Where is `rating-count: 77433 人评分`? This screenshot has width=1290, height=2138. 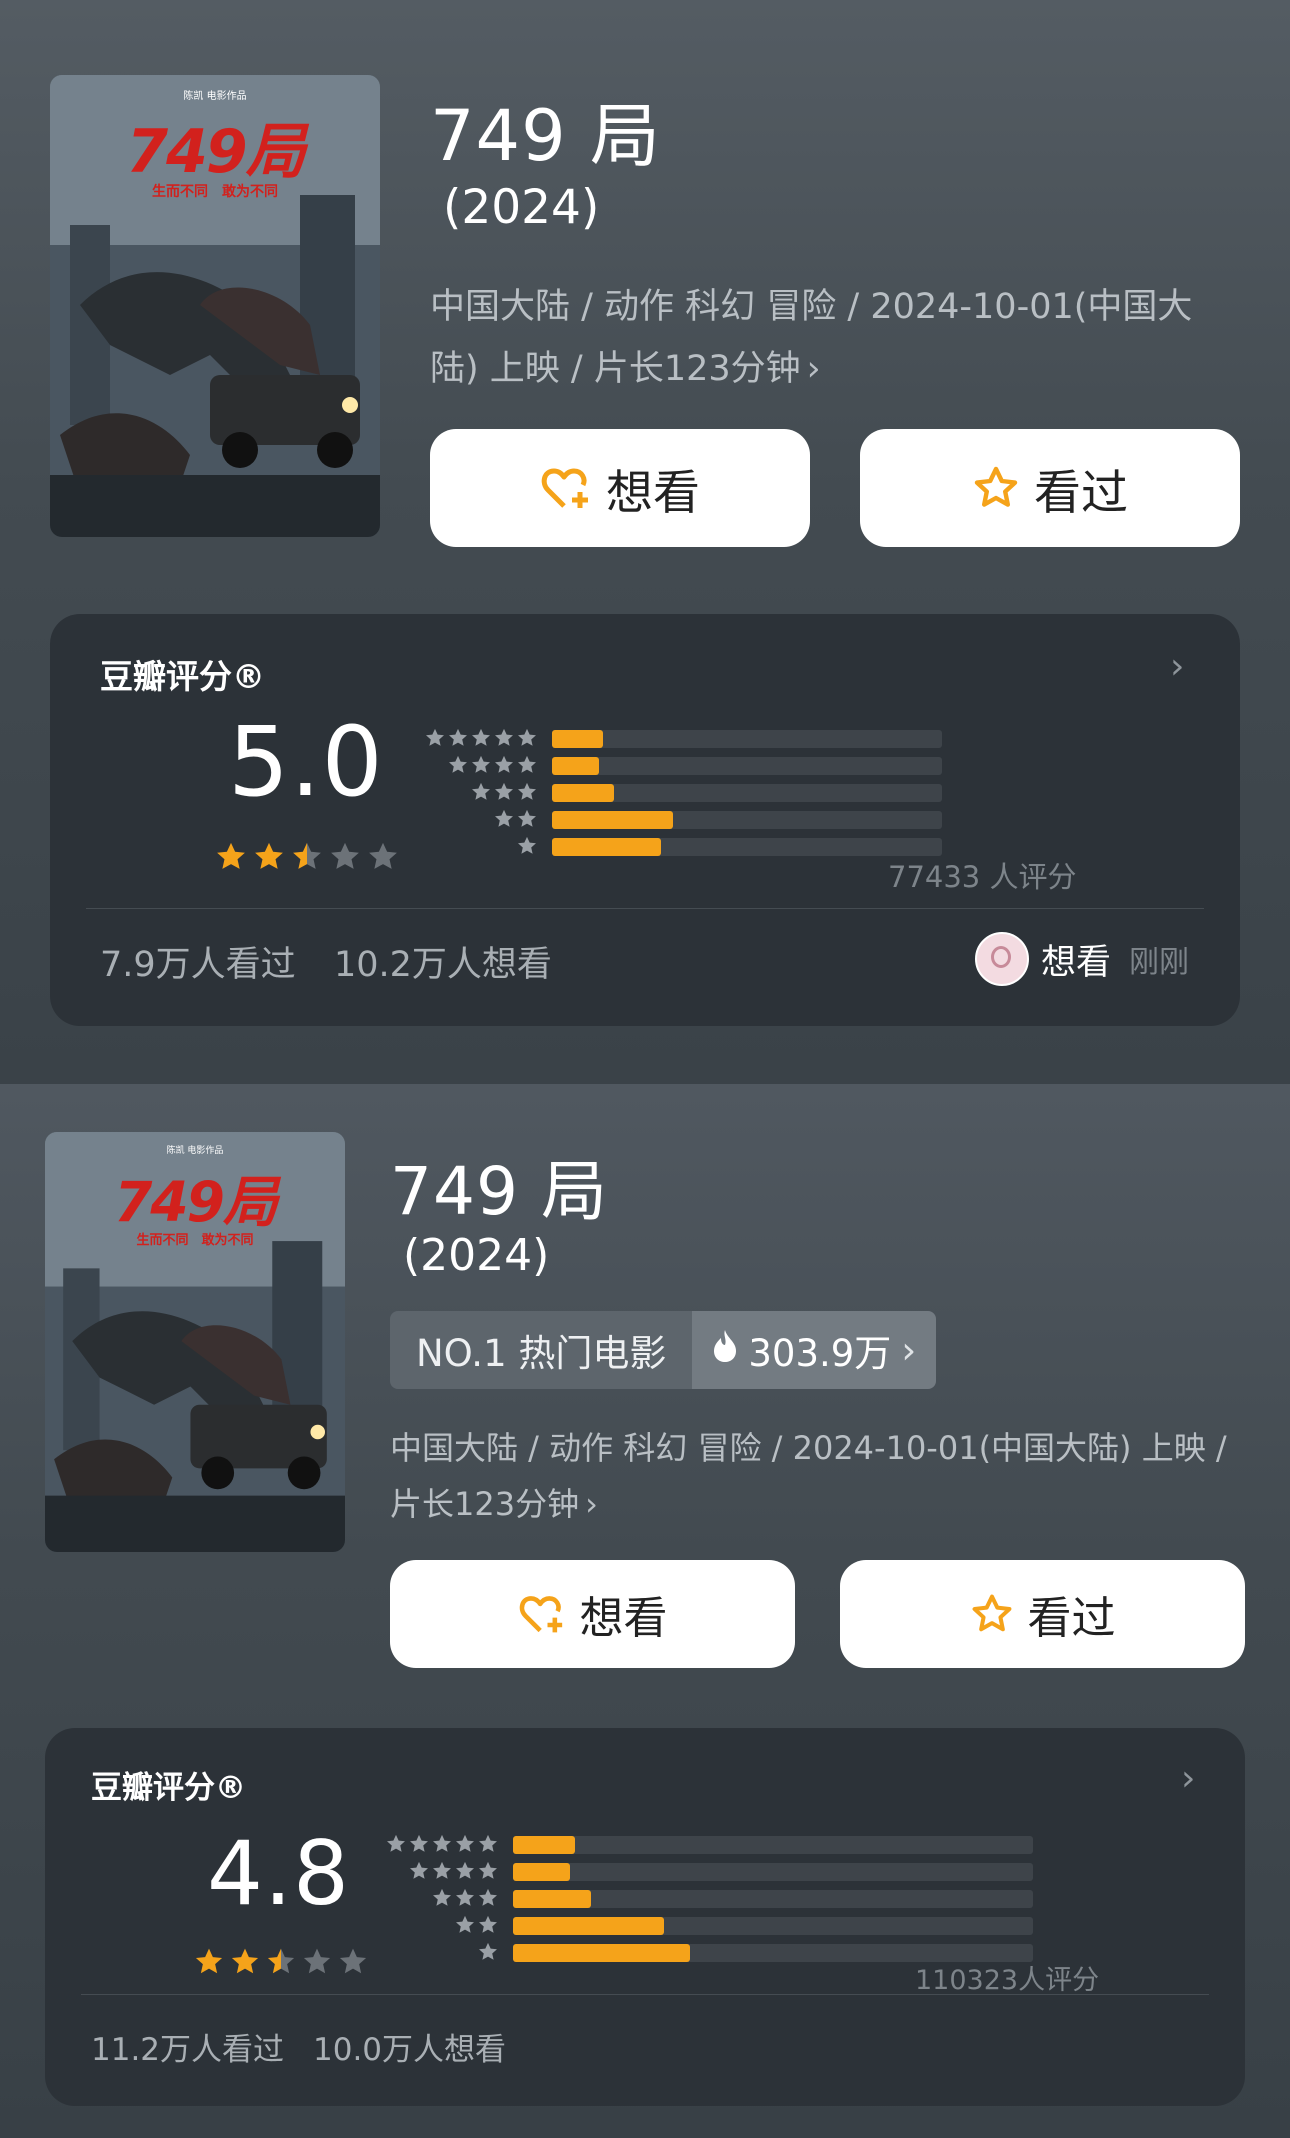 rating-count: 77433 人评分 is located at coordinates (982, 877).